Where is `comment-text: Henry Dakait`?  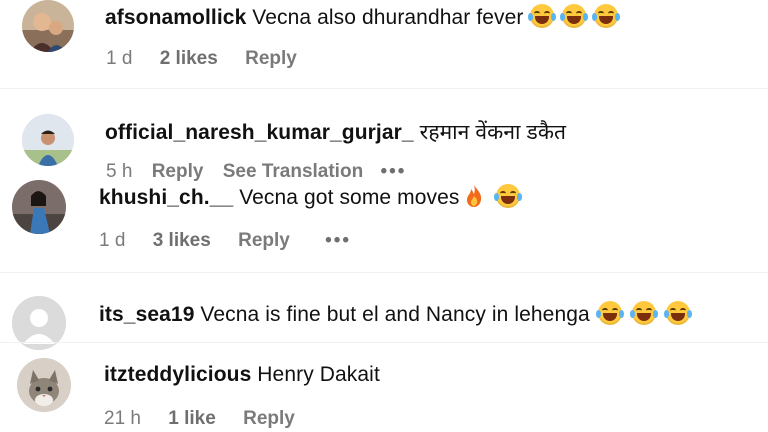
comment-text: Henry Dakait is located at coordinates (318, 374).